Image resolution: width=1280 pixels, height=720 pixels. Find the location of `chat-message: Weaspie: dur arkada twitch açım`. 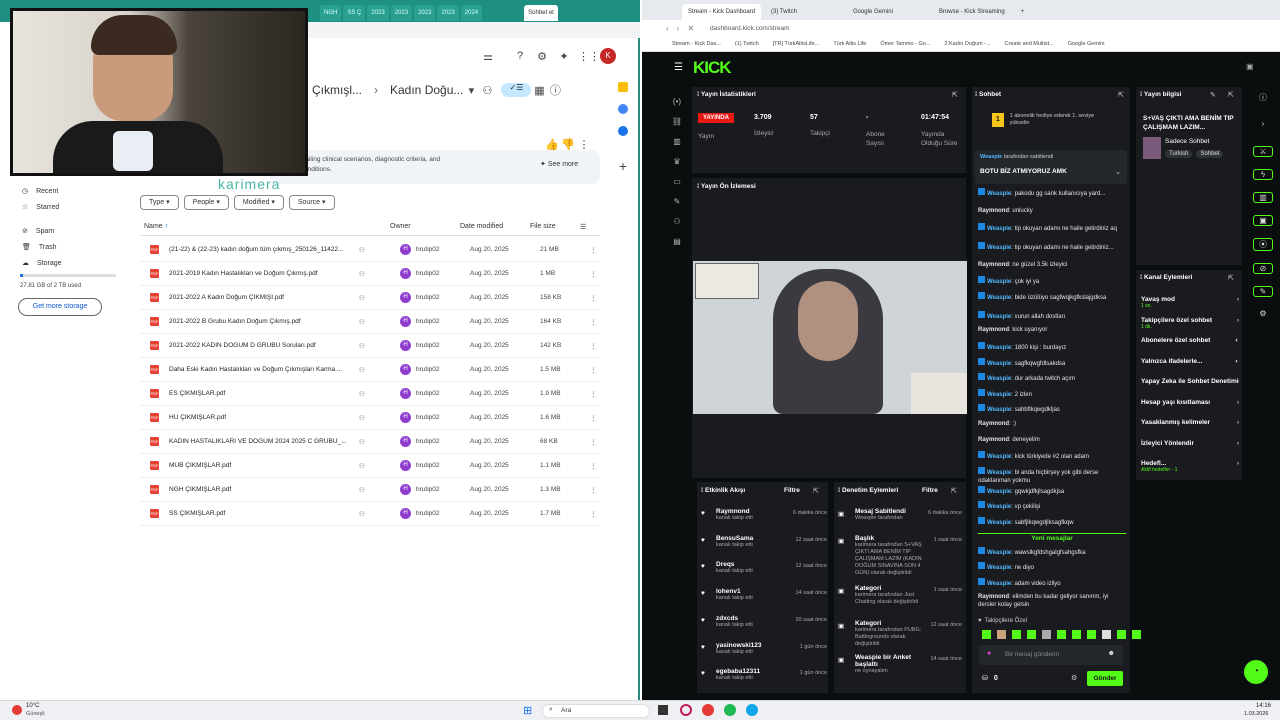

chat-message: Weaspie: dur arkada twitch açım is located at coordinates (1052, 378).